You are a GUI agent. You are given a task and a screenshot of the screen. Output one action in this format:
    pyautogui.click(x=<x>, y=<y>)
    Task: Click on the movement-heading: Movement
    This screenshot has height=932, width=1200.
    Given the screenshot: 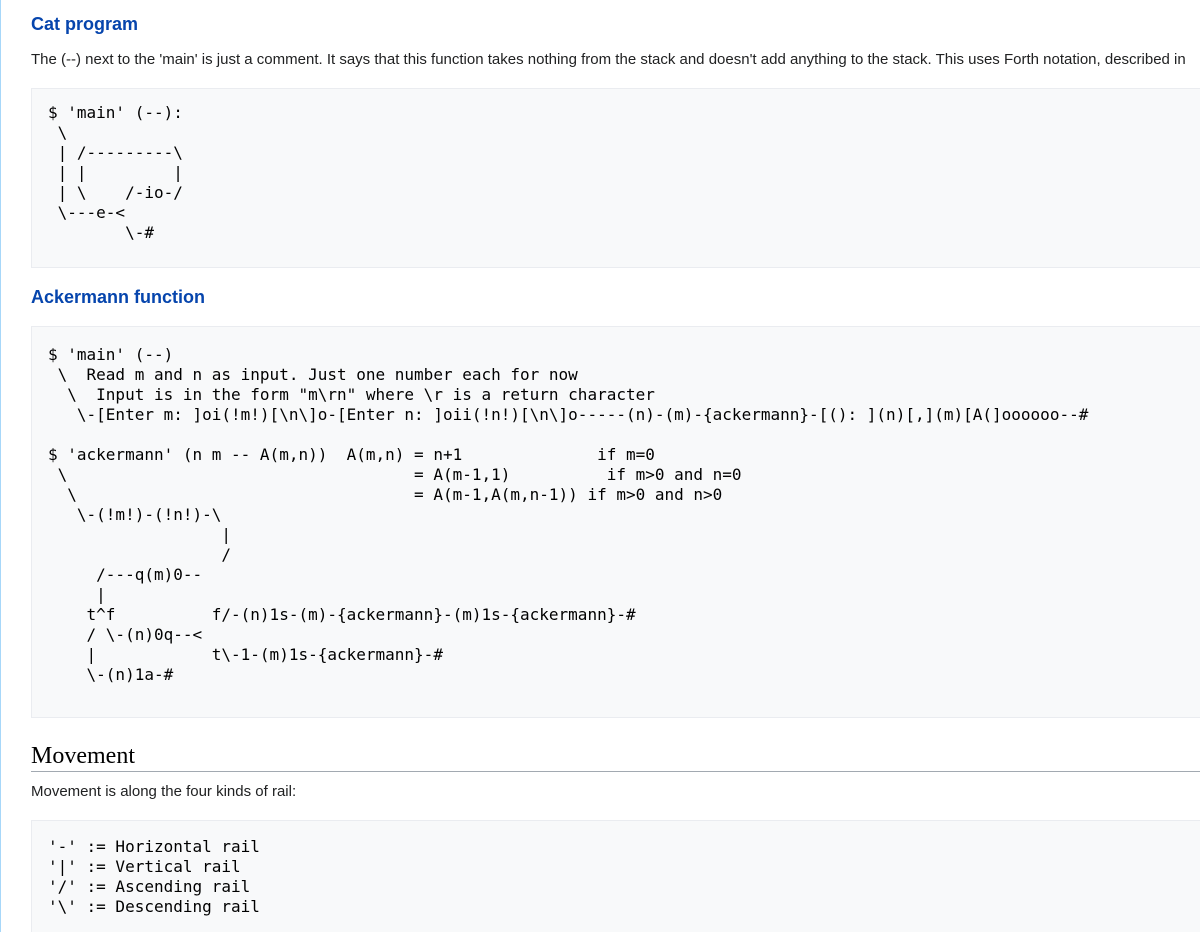 What is the action you would take?
    pyautogui.click(x=83, y=756)
    